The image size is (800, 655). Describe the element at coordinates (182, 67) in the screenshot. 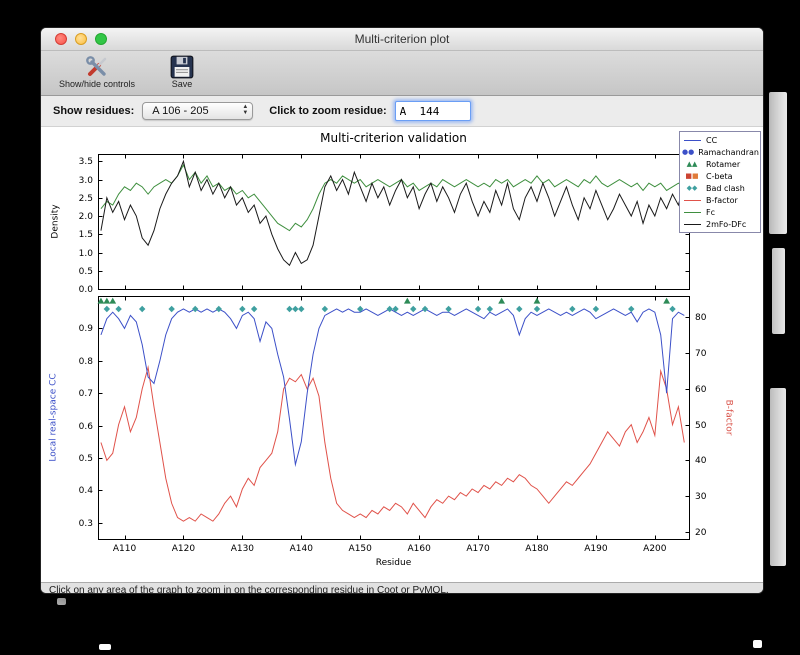

I see `save-floppy-icon` at that location.